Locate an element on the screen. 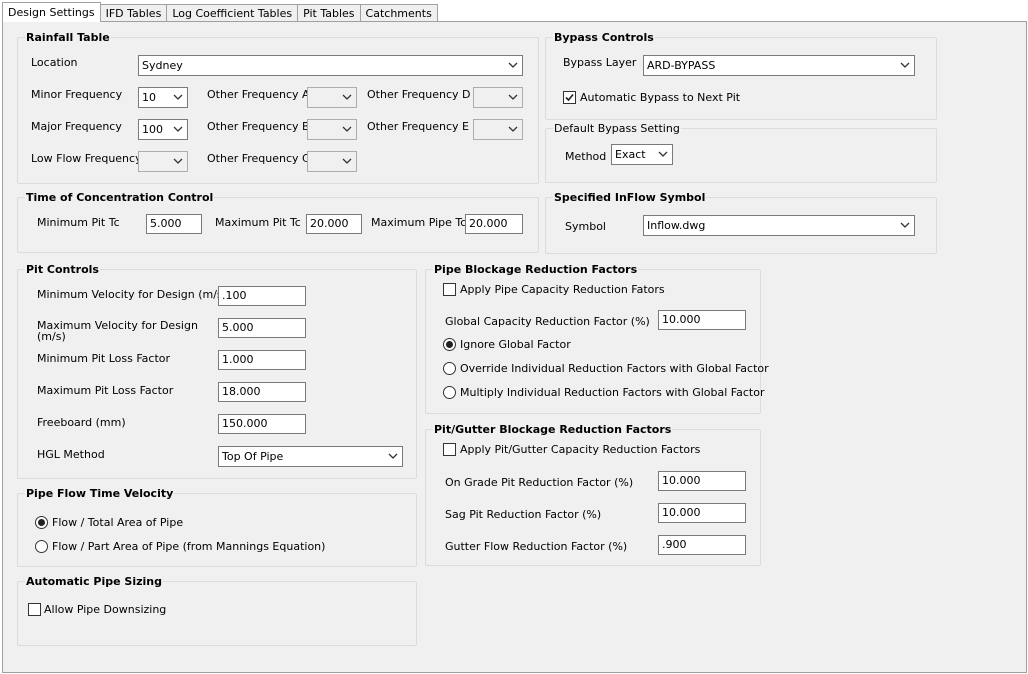 Image resolution: width=1028 pixels, height=674 pixels. bypass-controls-title: Bypass Controls is located at coordinates (604, 37).